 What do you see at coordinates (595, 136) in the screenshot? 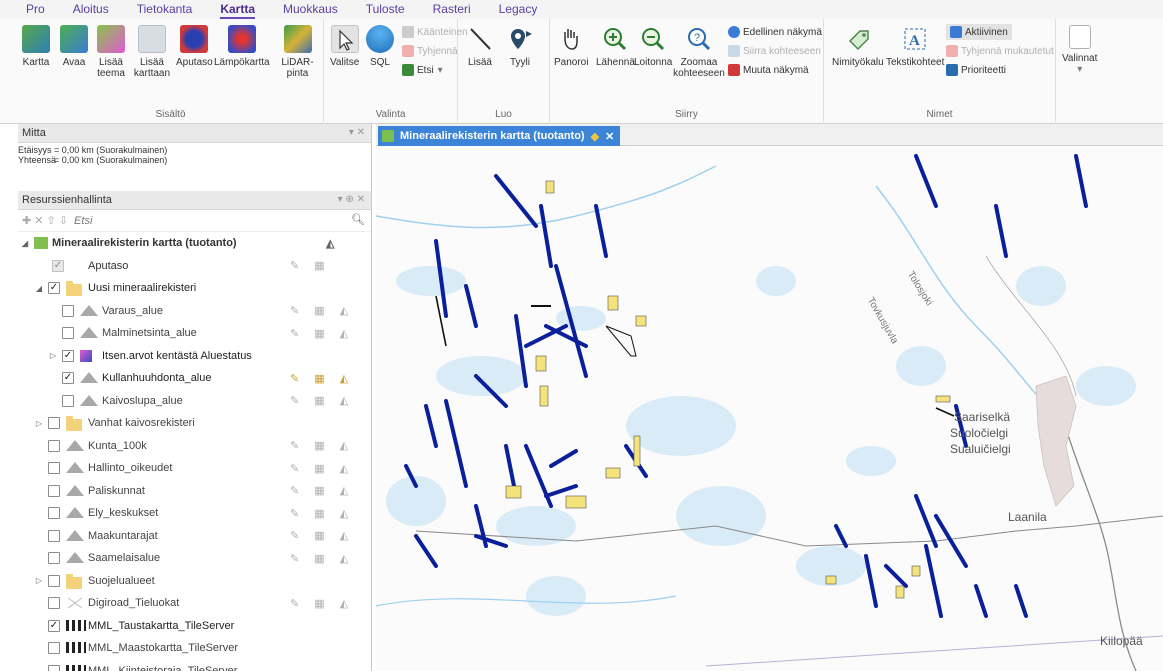
I see `pin-icon: ◆` at bounding box center [595, 136].